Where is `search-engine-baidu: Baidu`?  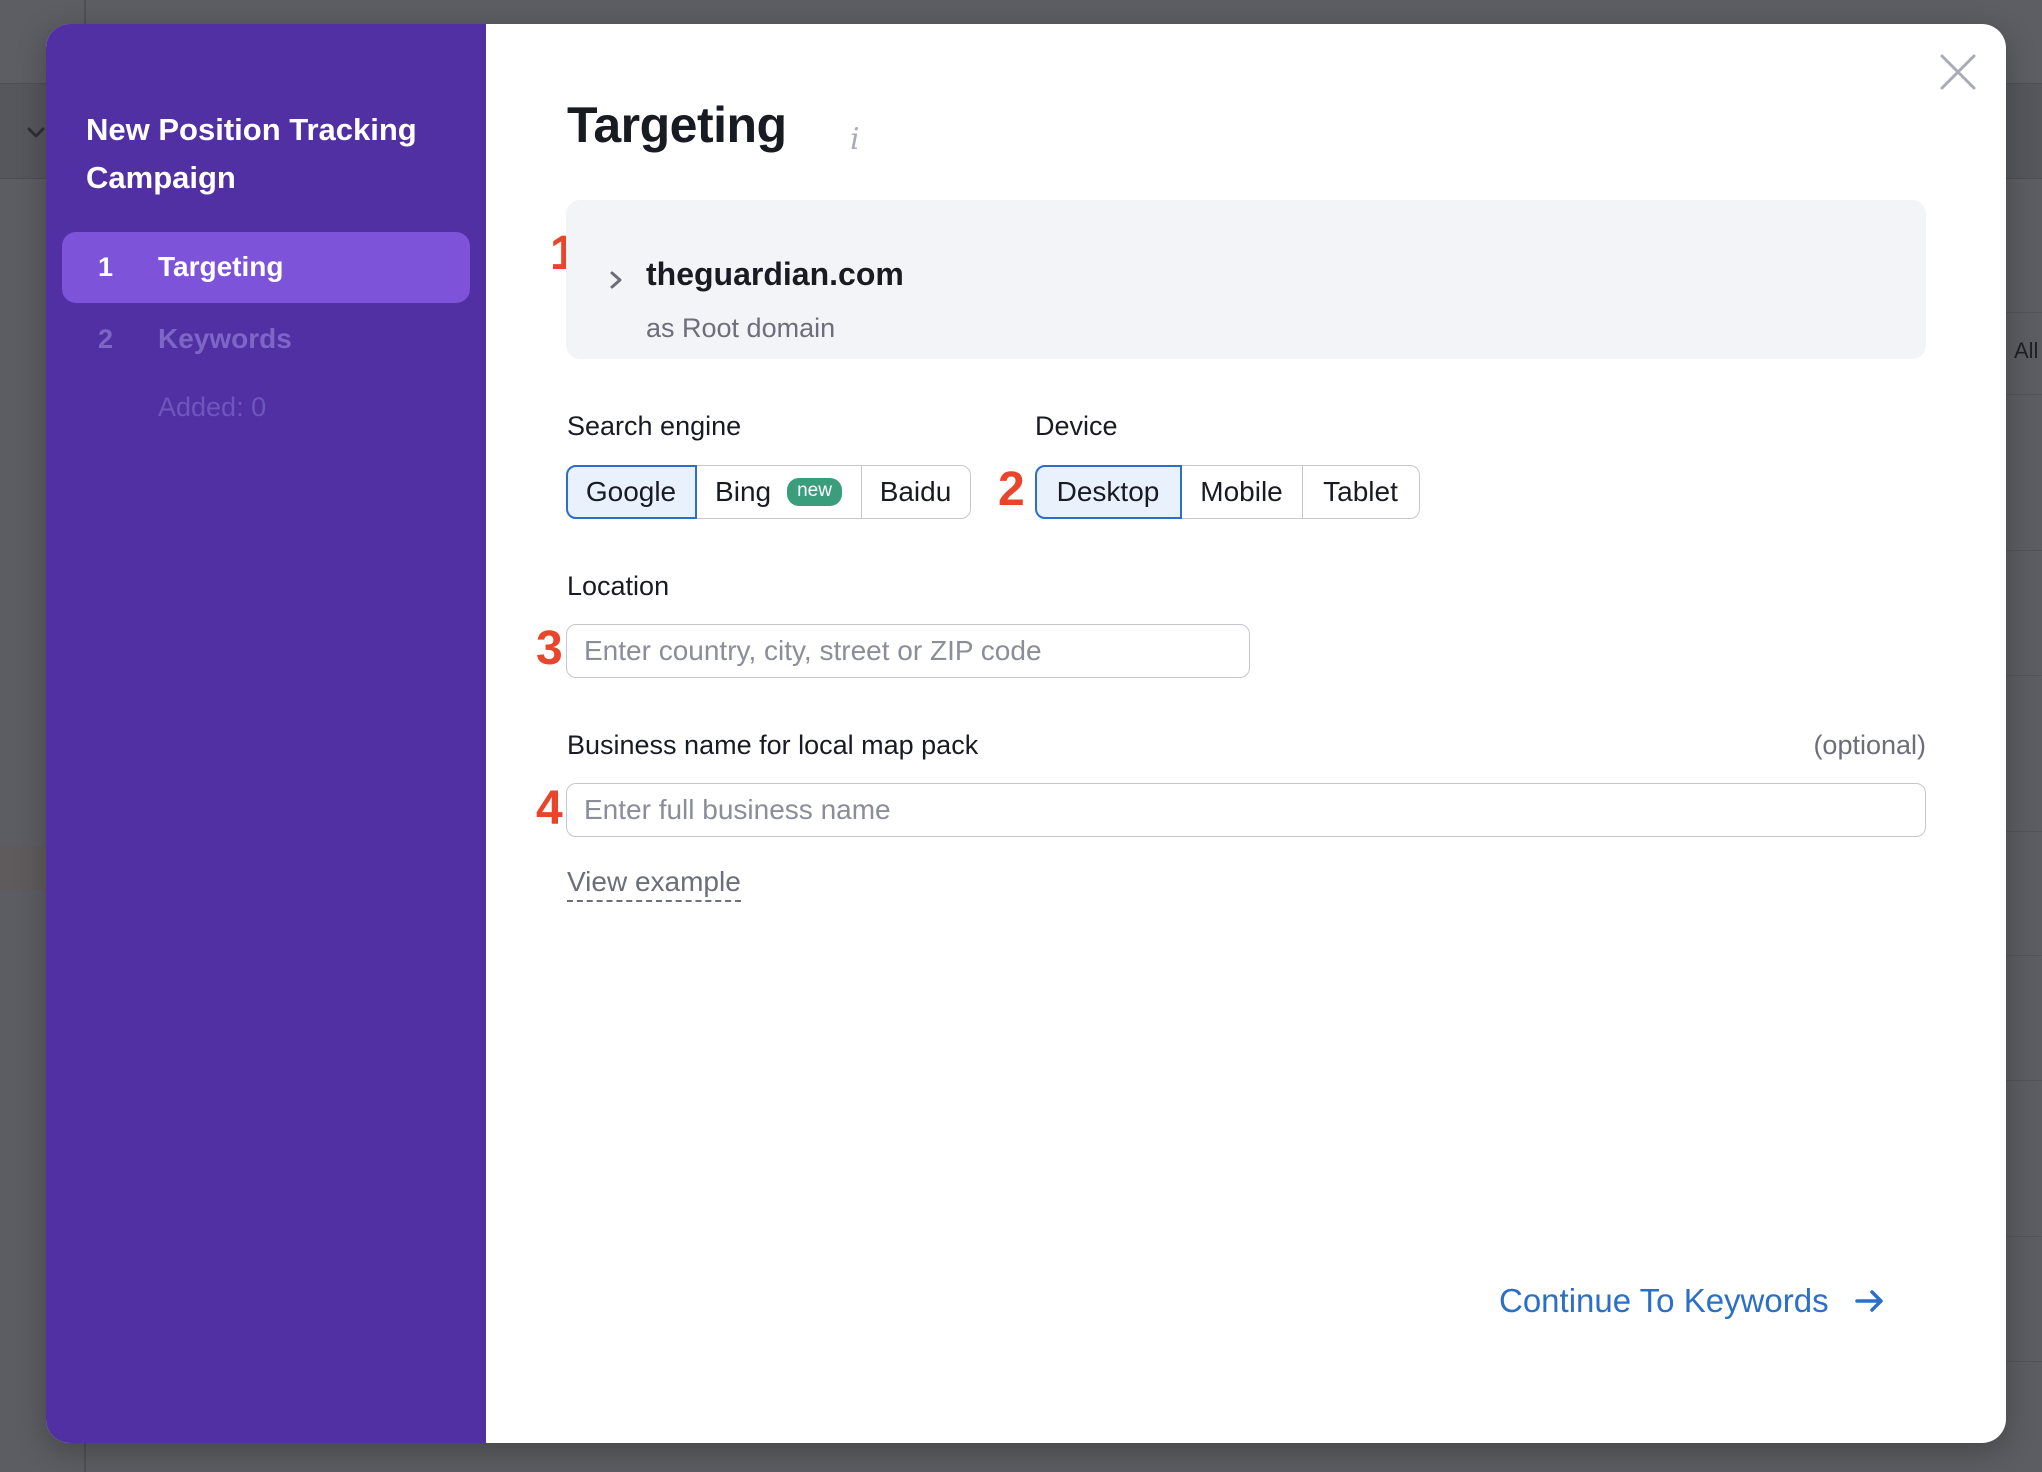
search-engine-baidu: Baidu is located at coordinates (915, 492).